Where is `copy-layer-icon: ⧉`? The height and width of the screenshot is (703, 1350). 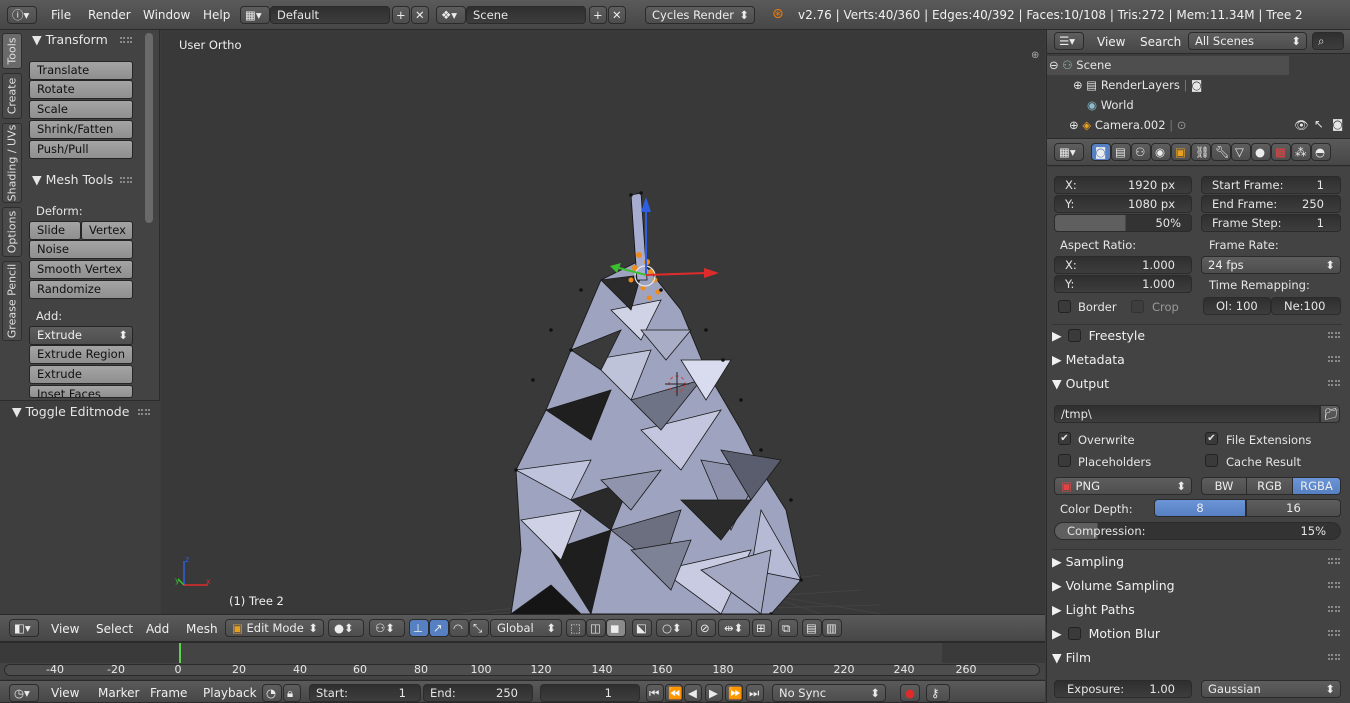 copy-layer-icon: ⧉ is located at coordinates (788, 628).